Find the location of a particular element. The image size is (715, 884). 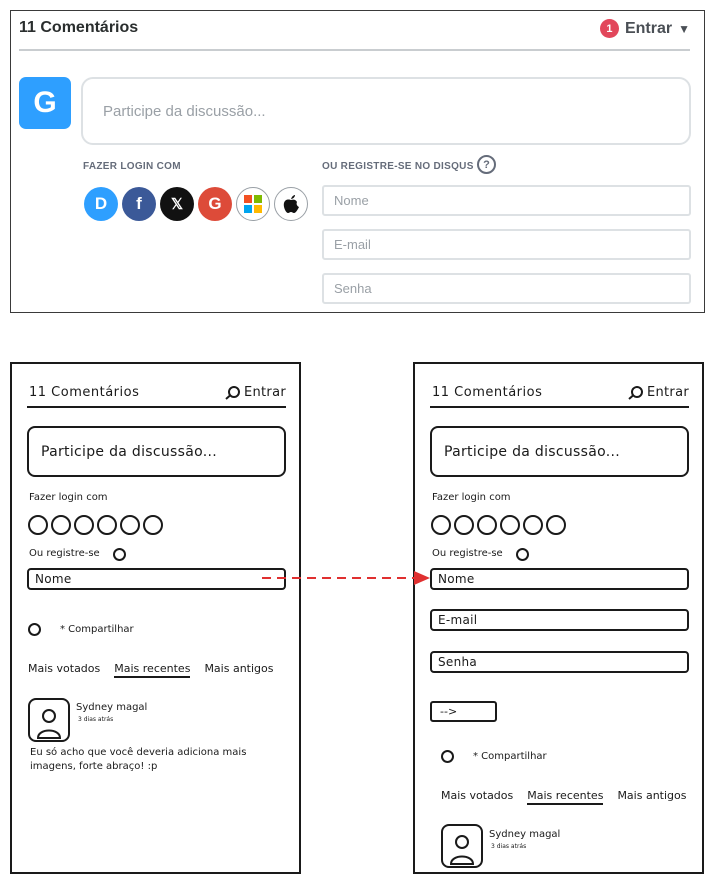

password-field: Senha is located at coordinates (506, 288).